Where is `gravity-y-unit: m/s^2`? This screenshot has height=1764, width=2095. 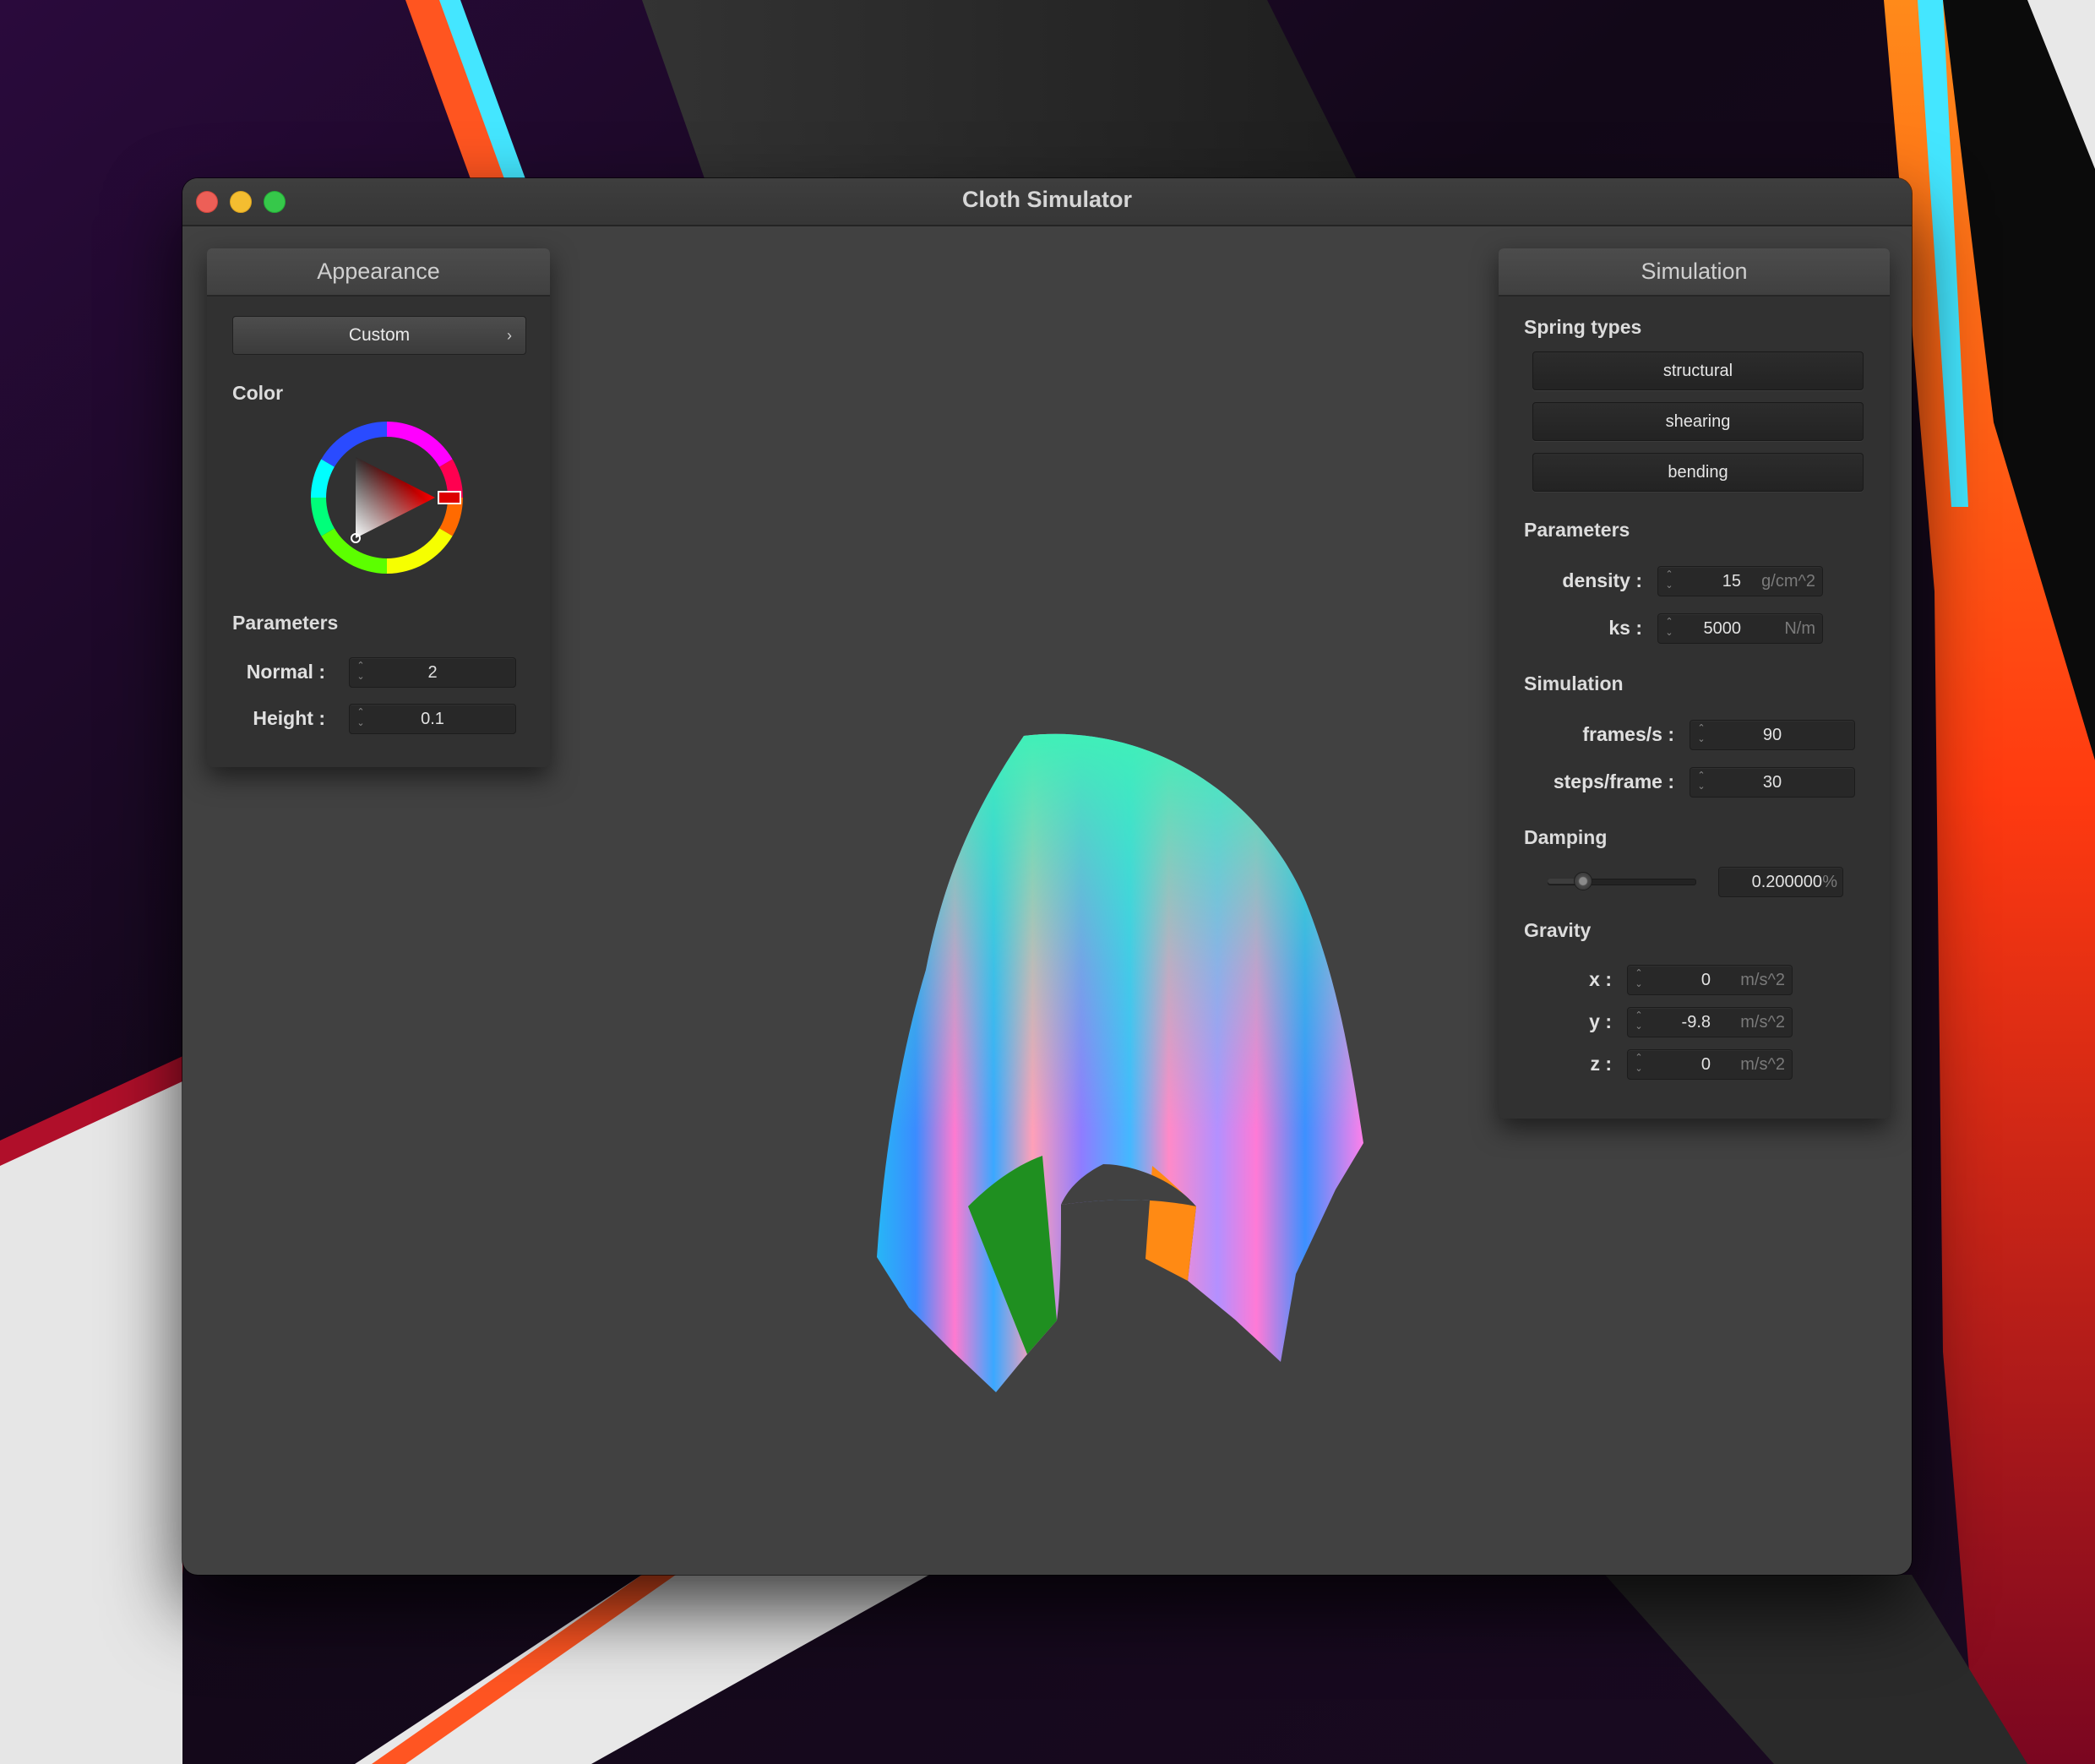 gravity-y-unit: m/s^2 is located at coordinates (1762, 1022).